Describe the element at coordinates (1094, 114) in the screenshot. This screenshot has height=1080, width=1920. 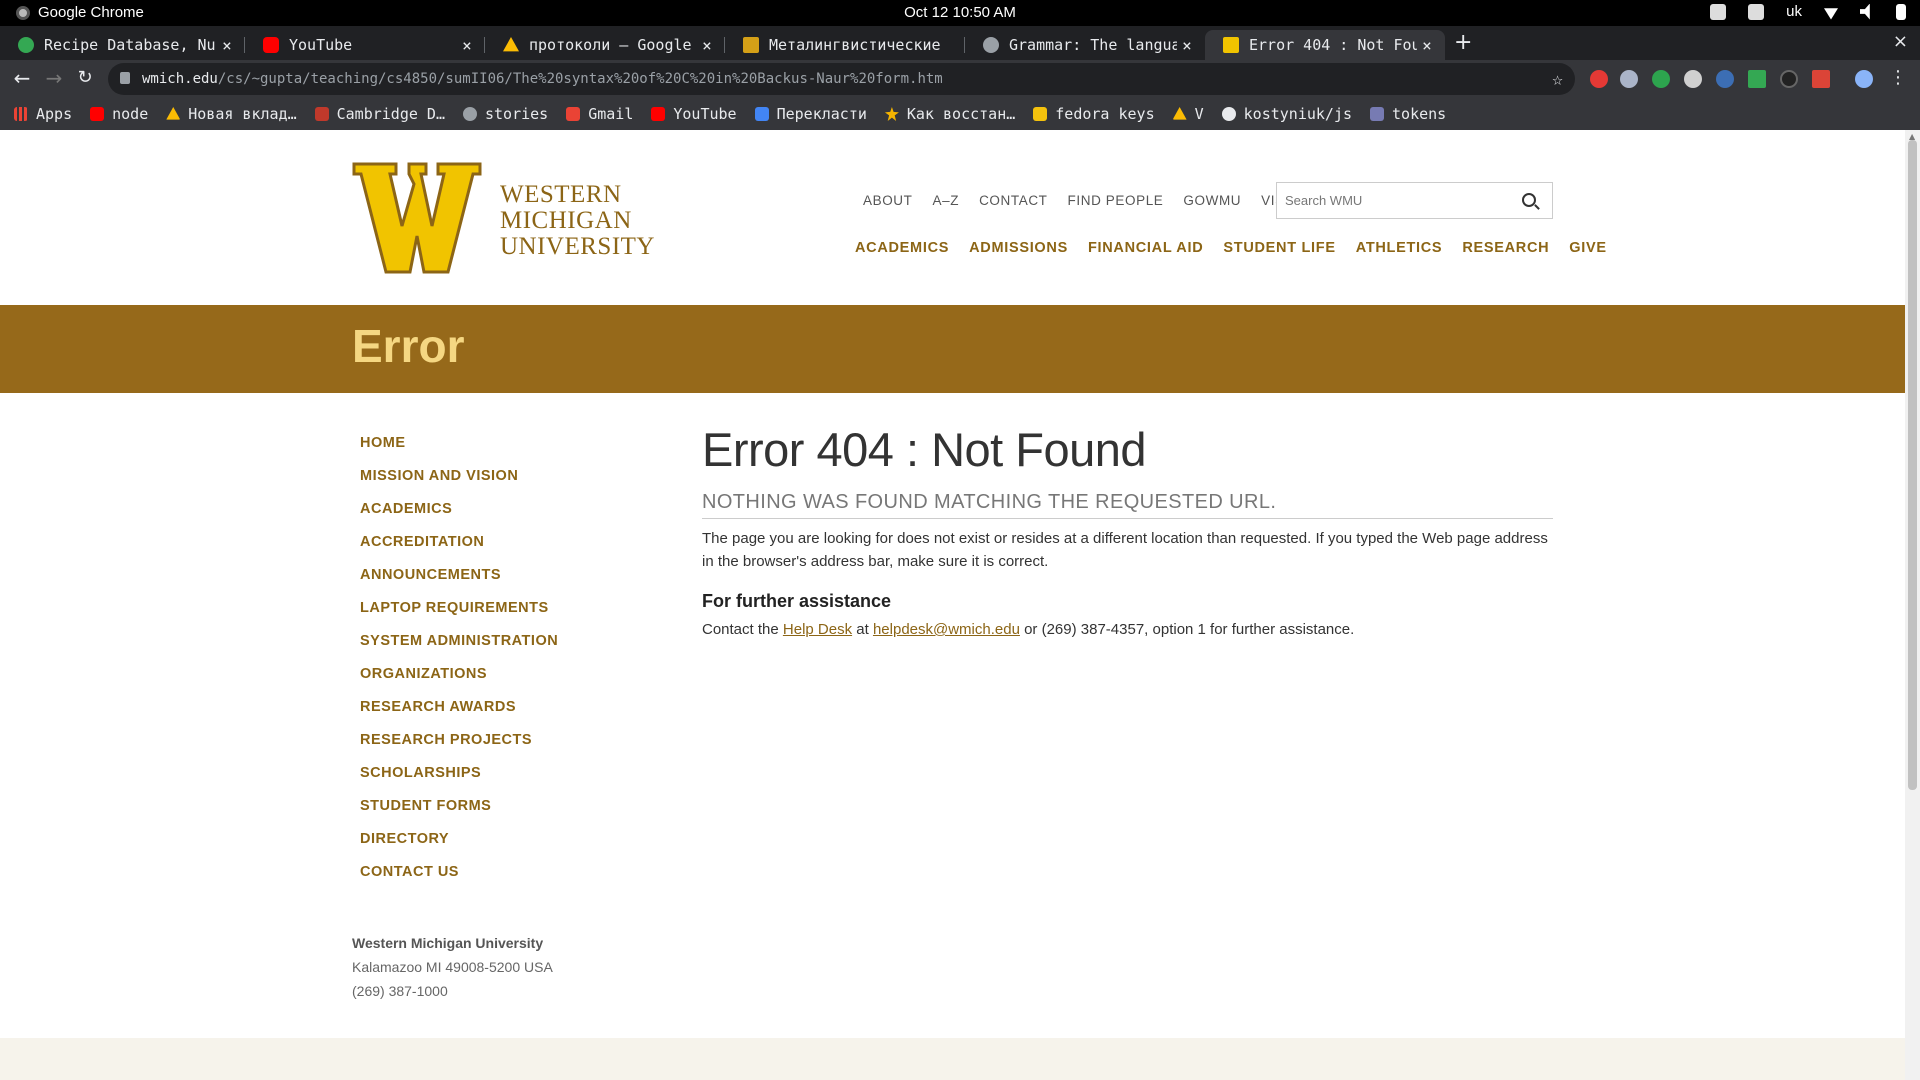
I see `bookmark-fedora-keys: fedora keys` at that location.